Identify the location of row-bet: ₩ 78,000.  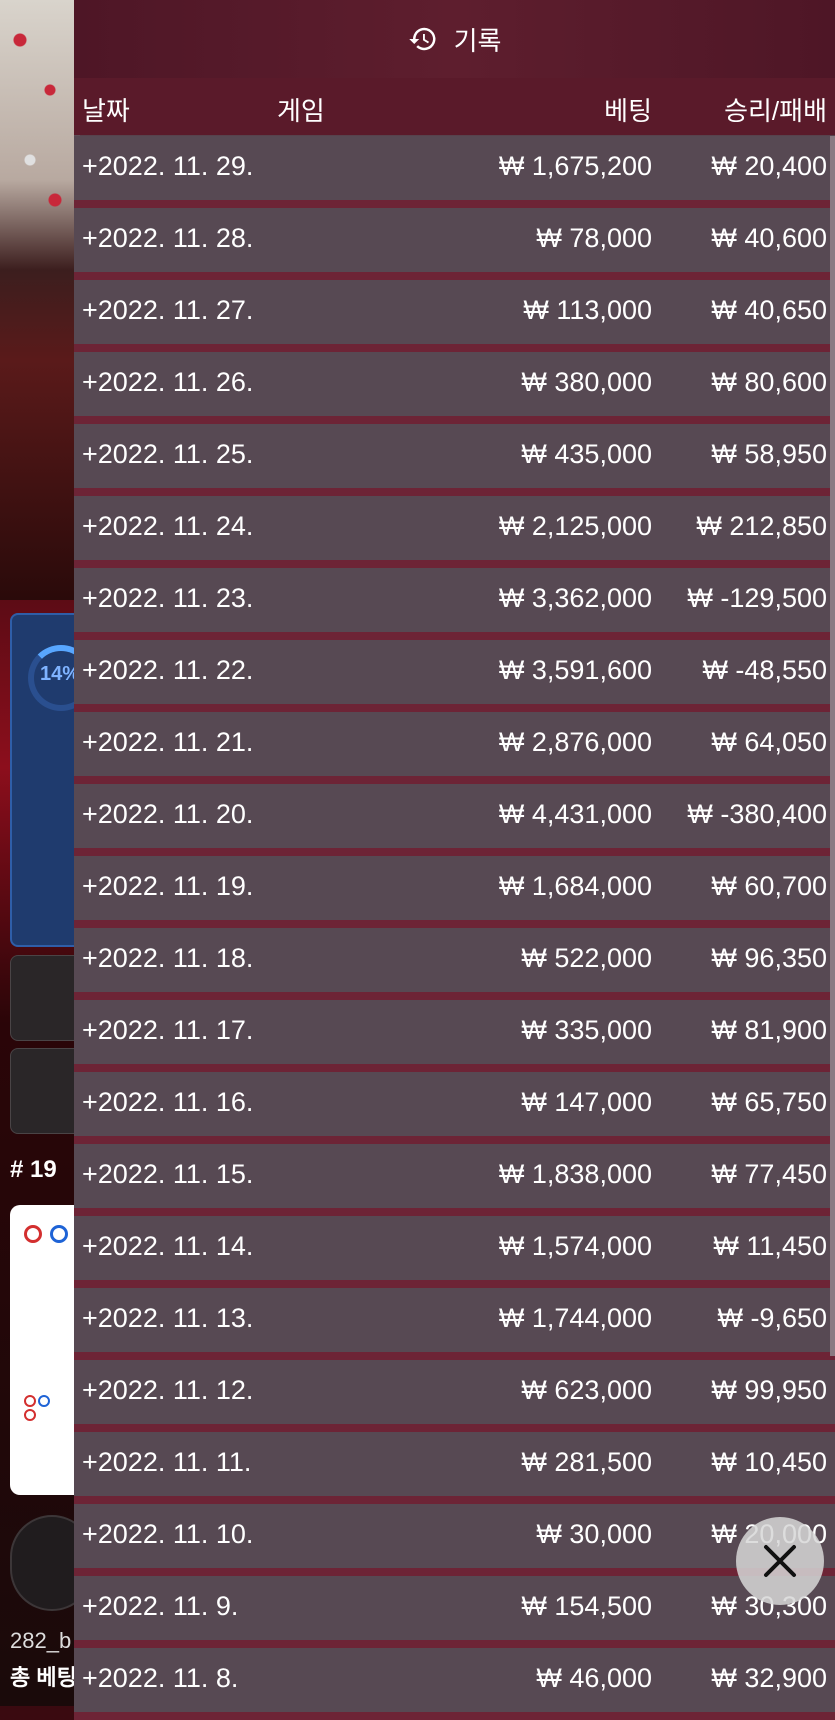
(594, 238).